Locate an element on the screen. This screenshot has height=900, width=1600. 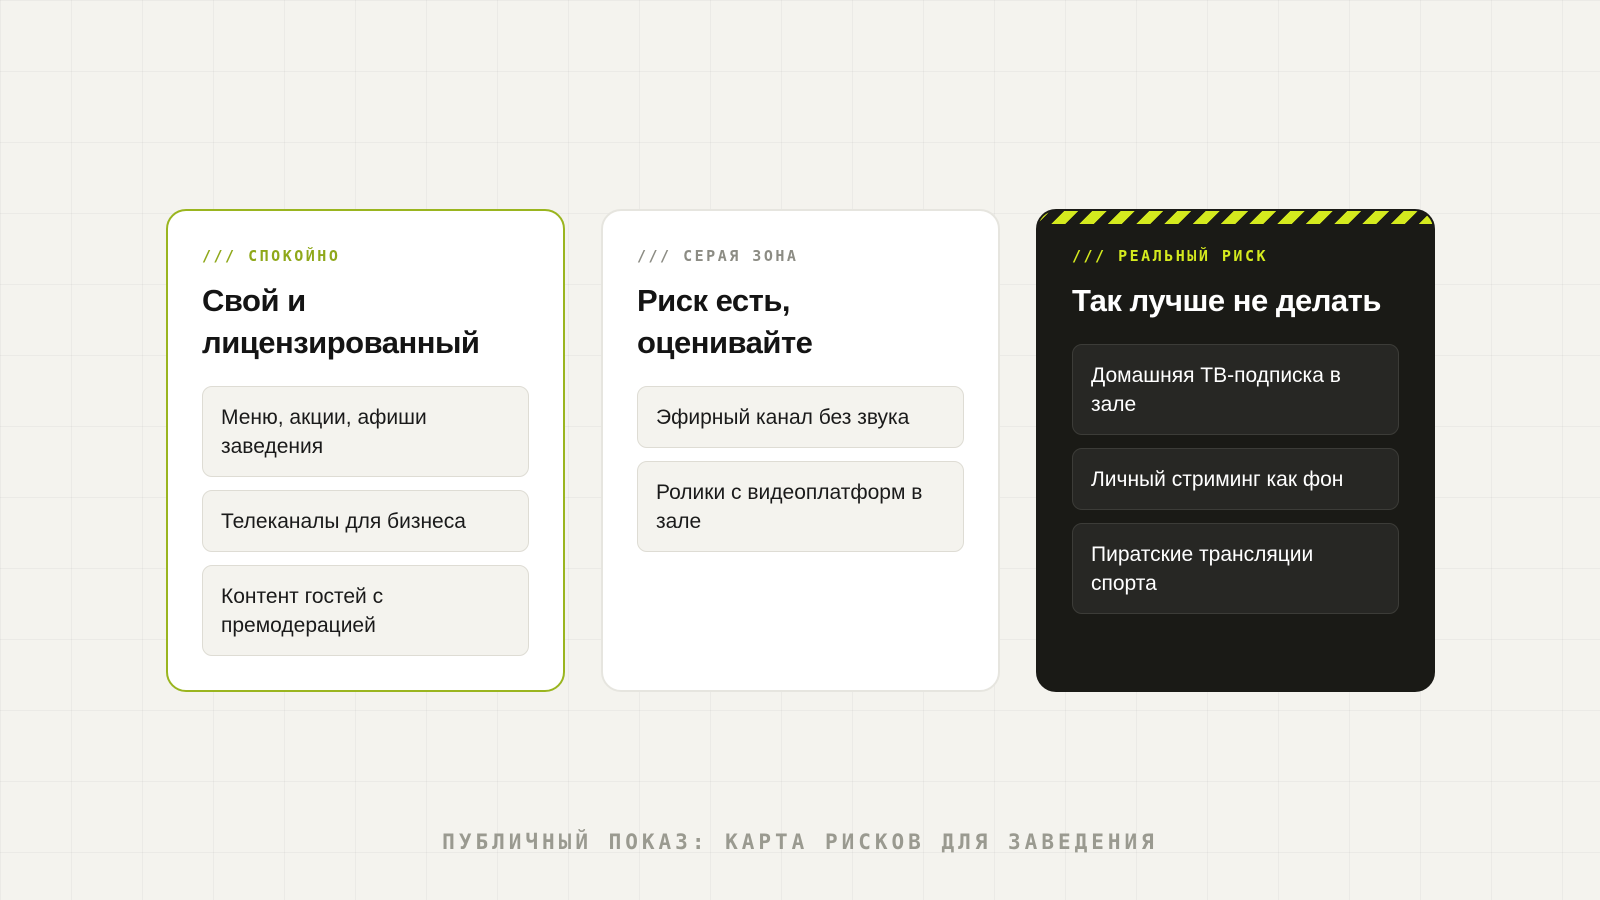
list-item: Личный стриминг как фон is located at coordinates (1235, 479).